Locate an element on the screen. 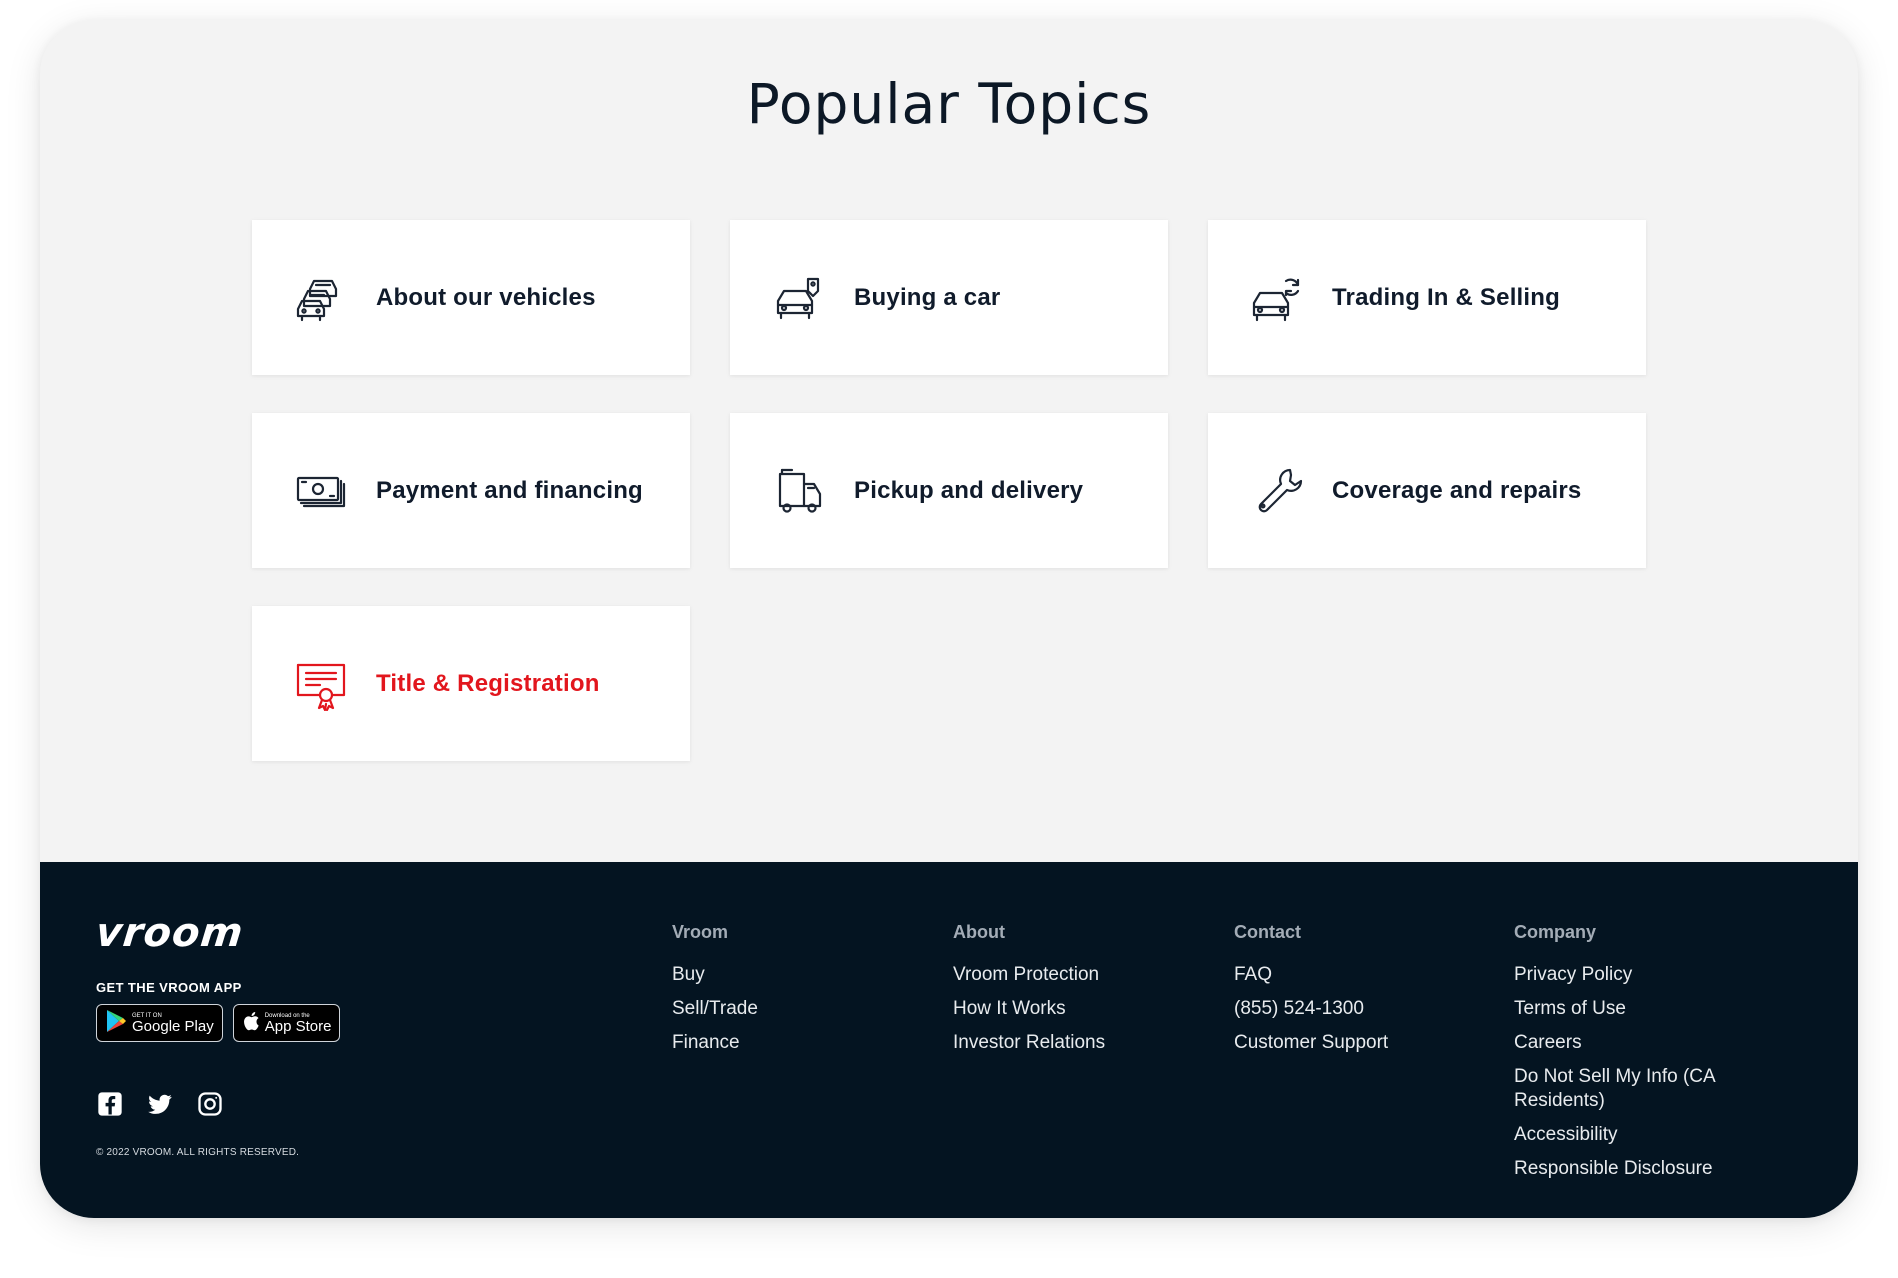 The height and width of the screenshot is (1278, 1898). footer-link-buy: Buy is located at coordinates (792, 975).